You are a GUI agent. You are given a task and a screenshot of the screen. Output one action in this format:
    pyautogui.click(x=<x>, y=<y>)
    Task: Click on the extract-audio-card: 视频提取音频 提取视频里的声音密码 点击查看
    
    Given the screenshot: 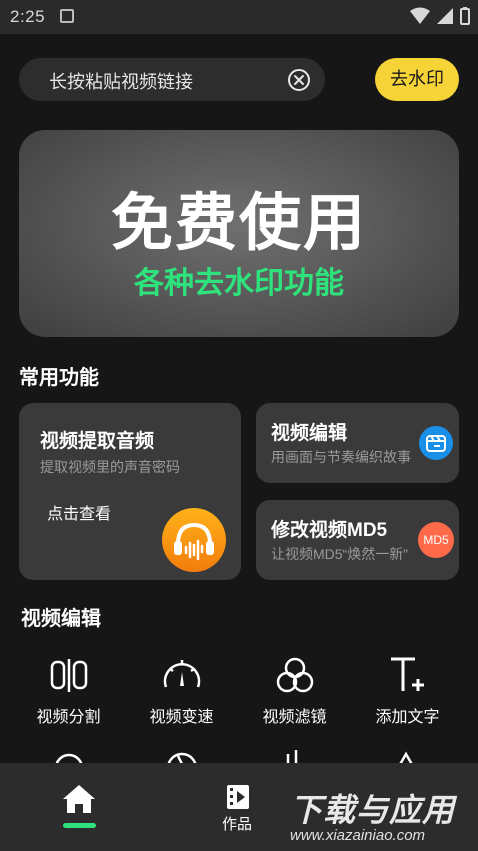 What is the action you would take?
    pyautogui.click(x=130, y=491)
    